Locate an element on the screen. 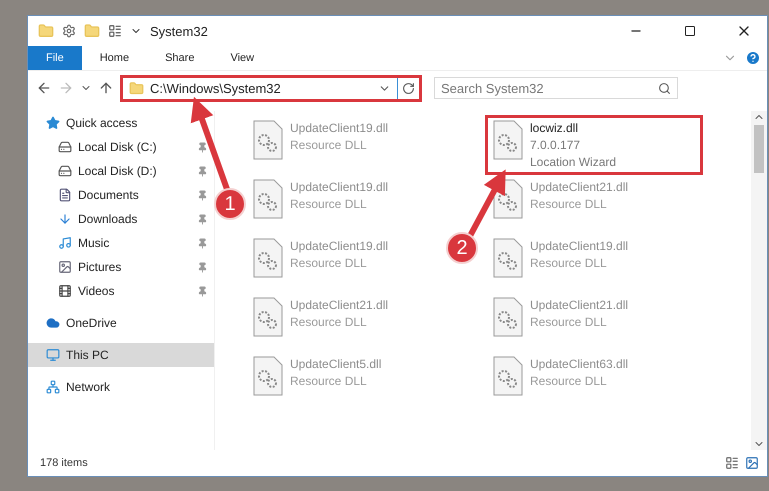 Image resolution: width=769 pixels, height=491 pixels. maximize-icon is located at coordinates (690, 31).